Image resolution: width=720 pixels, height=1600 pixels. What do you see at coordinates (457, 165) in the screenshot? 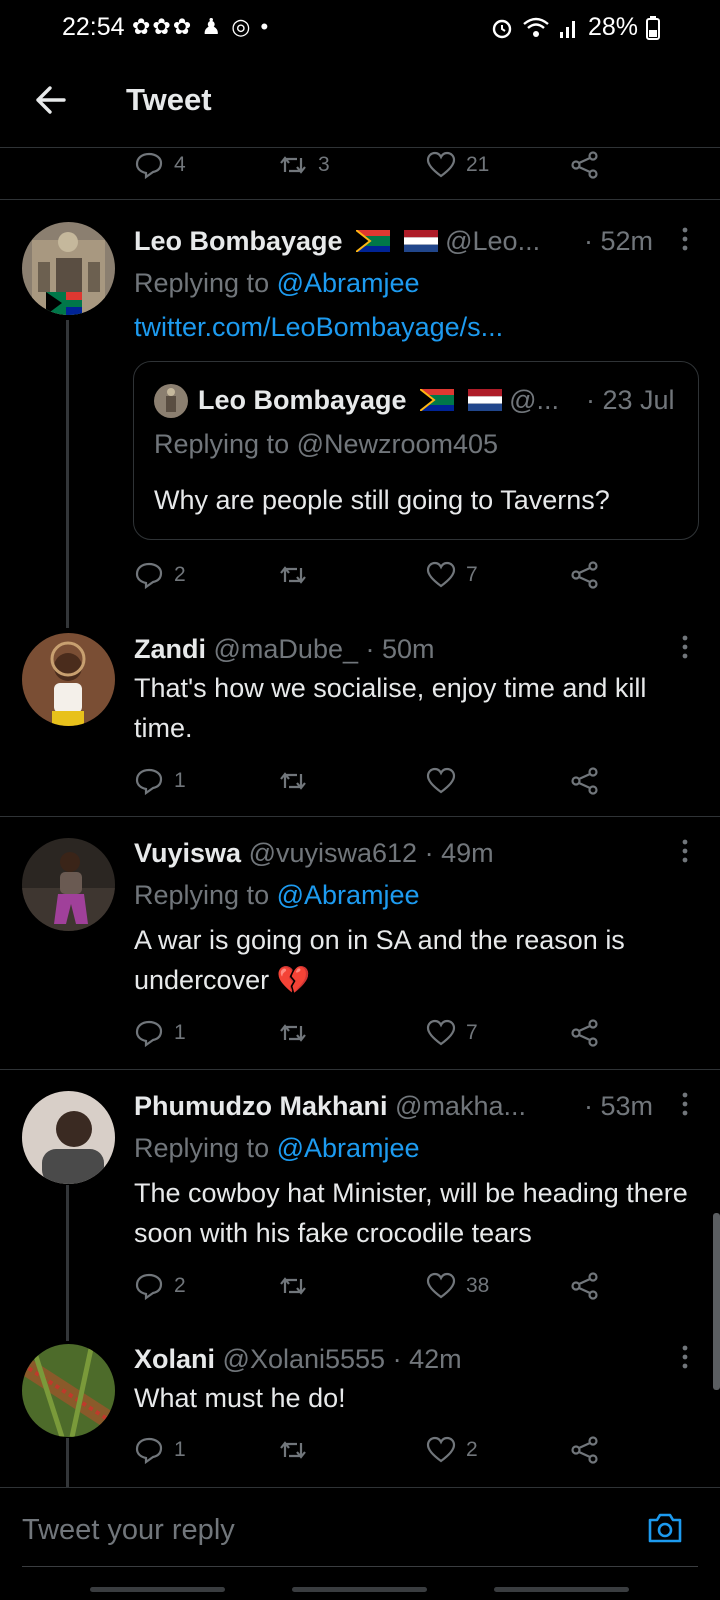
I see `like-button: 21` at bounding box center [457, 165].